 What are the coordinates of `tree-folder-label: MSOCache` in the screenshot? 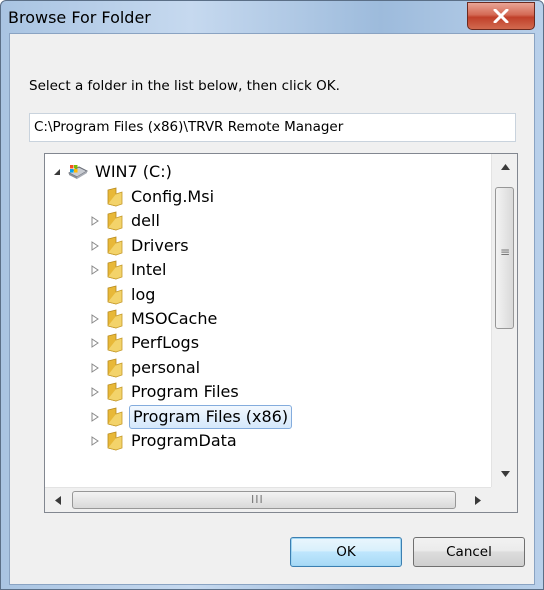 It's located at (174, 318).